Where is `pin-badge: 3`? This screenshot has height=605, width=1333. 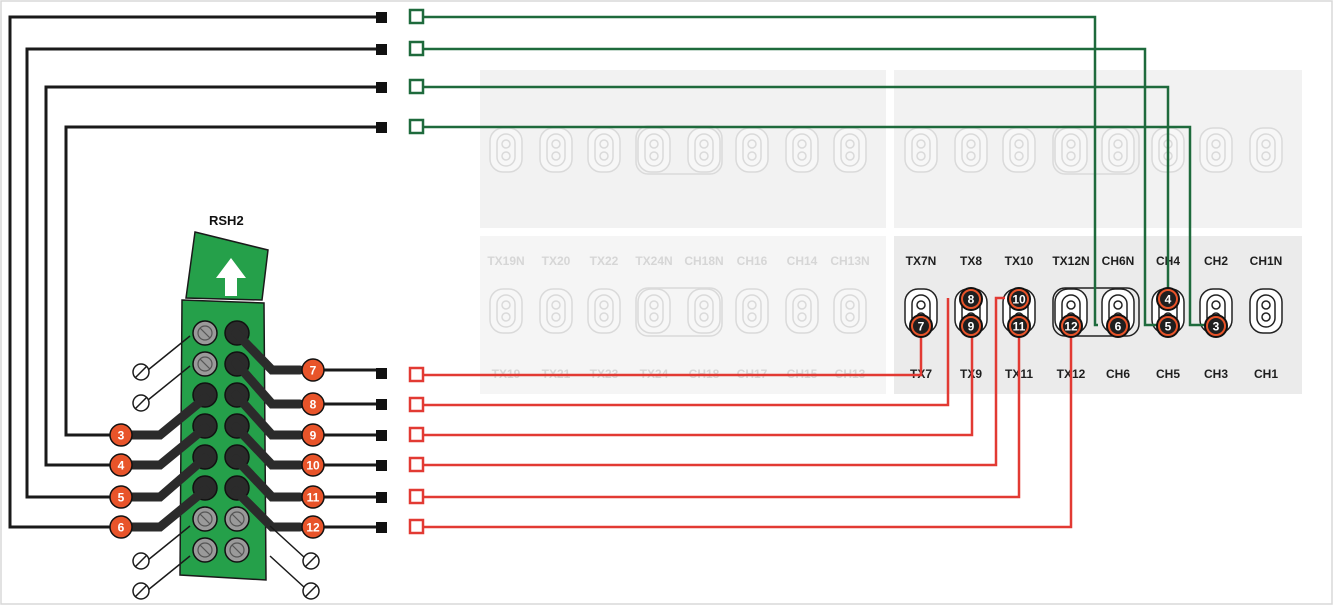
pin-badge: 3 is located at coordinates (121, 435).